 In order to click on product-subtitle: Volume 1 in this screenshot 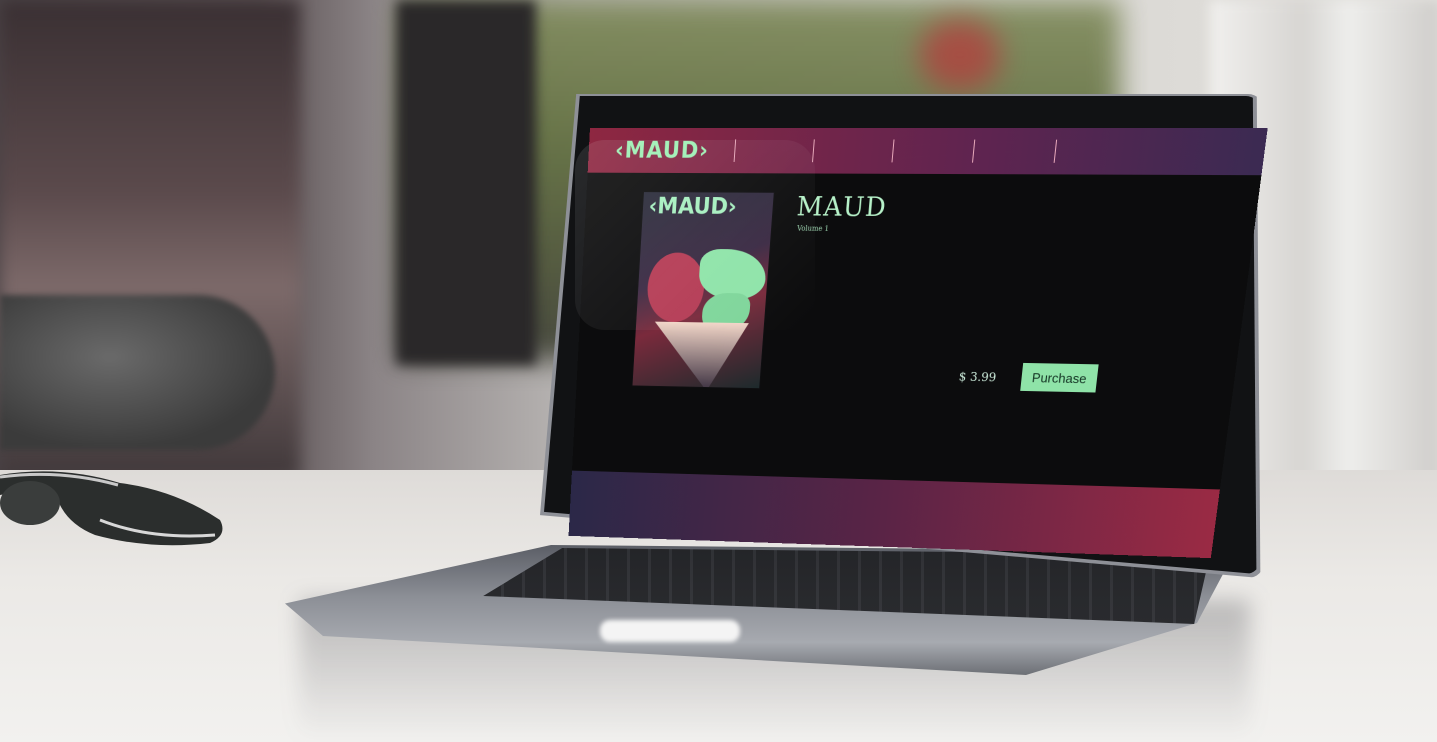, I will do `click(813, 228)`.